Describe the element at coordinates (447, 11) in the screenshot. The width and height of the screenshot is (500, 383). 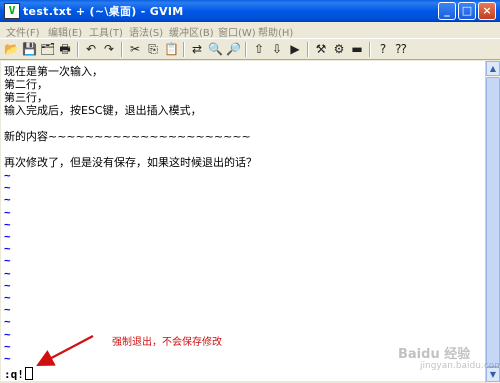
I see `minimize-button: _` at that location.